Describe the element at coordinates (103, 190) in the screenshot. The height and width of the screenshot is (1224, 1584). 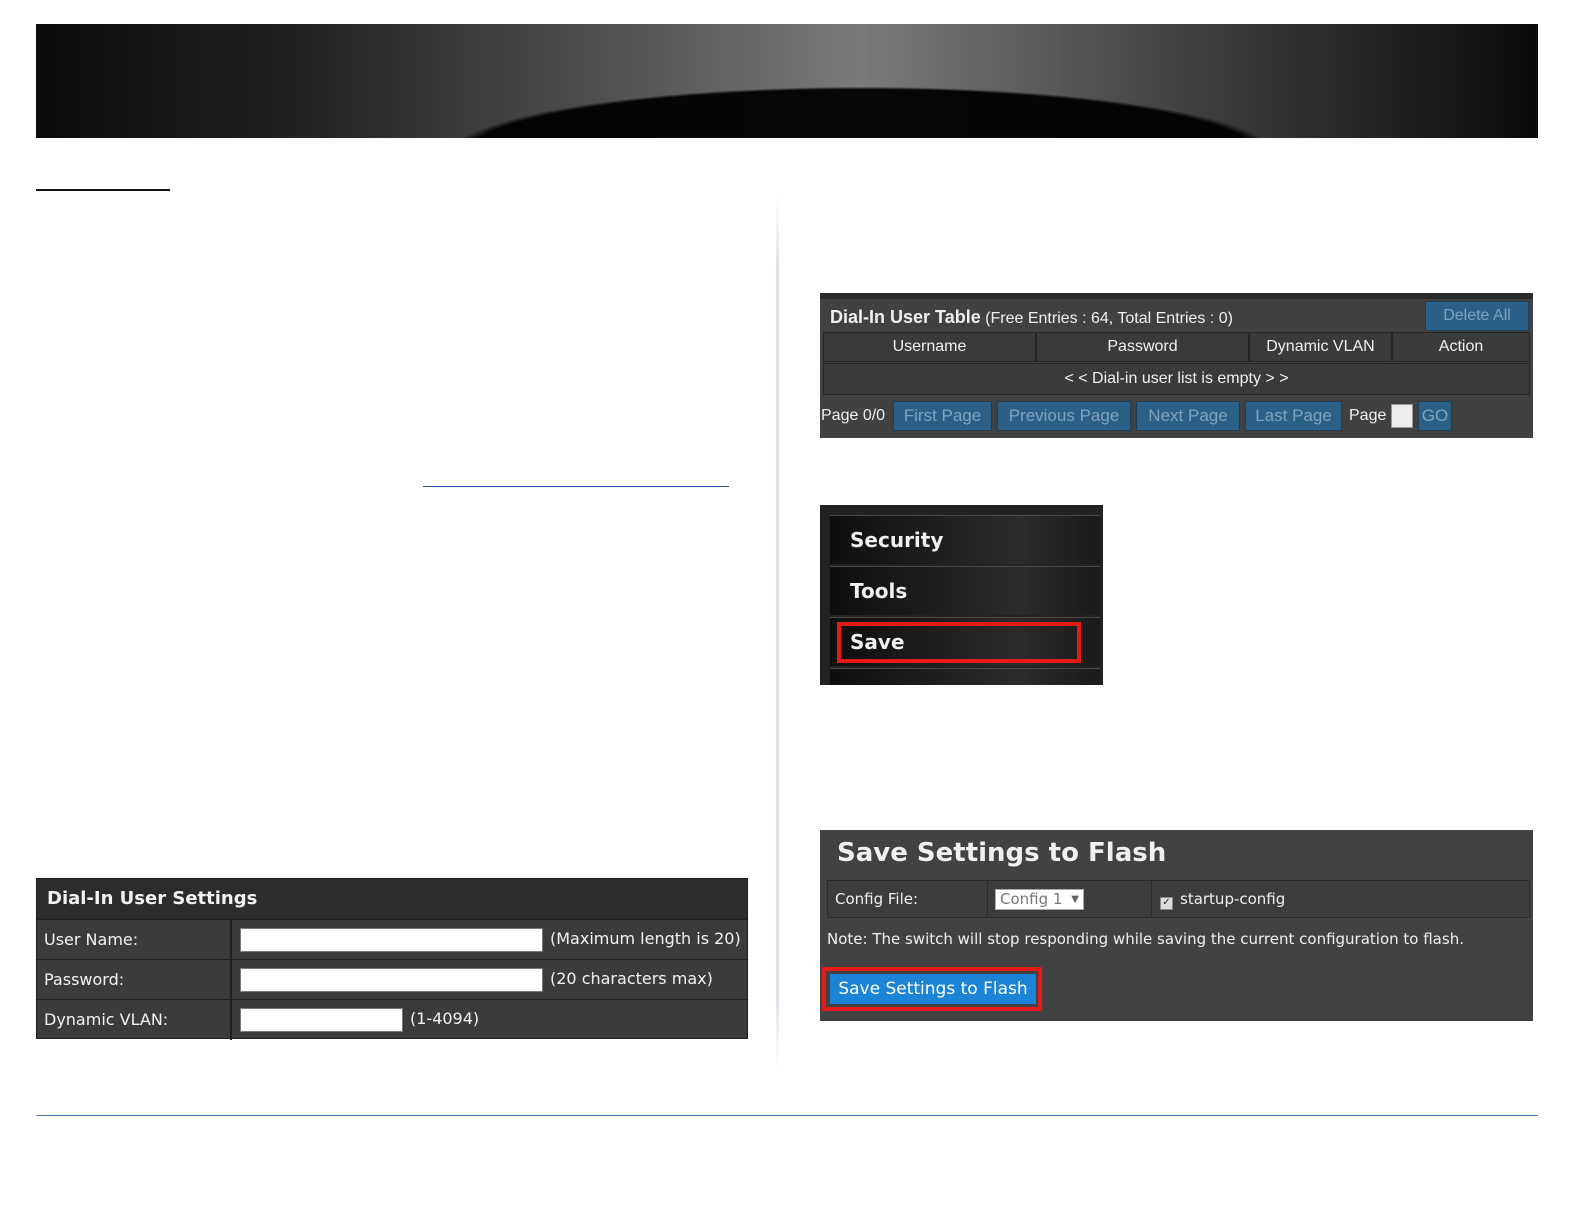
I see `heading-underline` at that location.